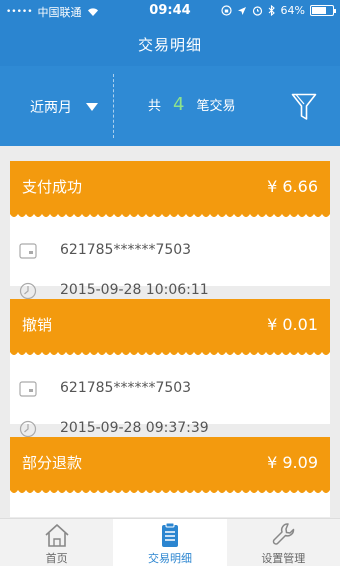 The image size is (340, 566). I want to click on alarm-icon, so click(257, 11).